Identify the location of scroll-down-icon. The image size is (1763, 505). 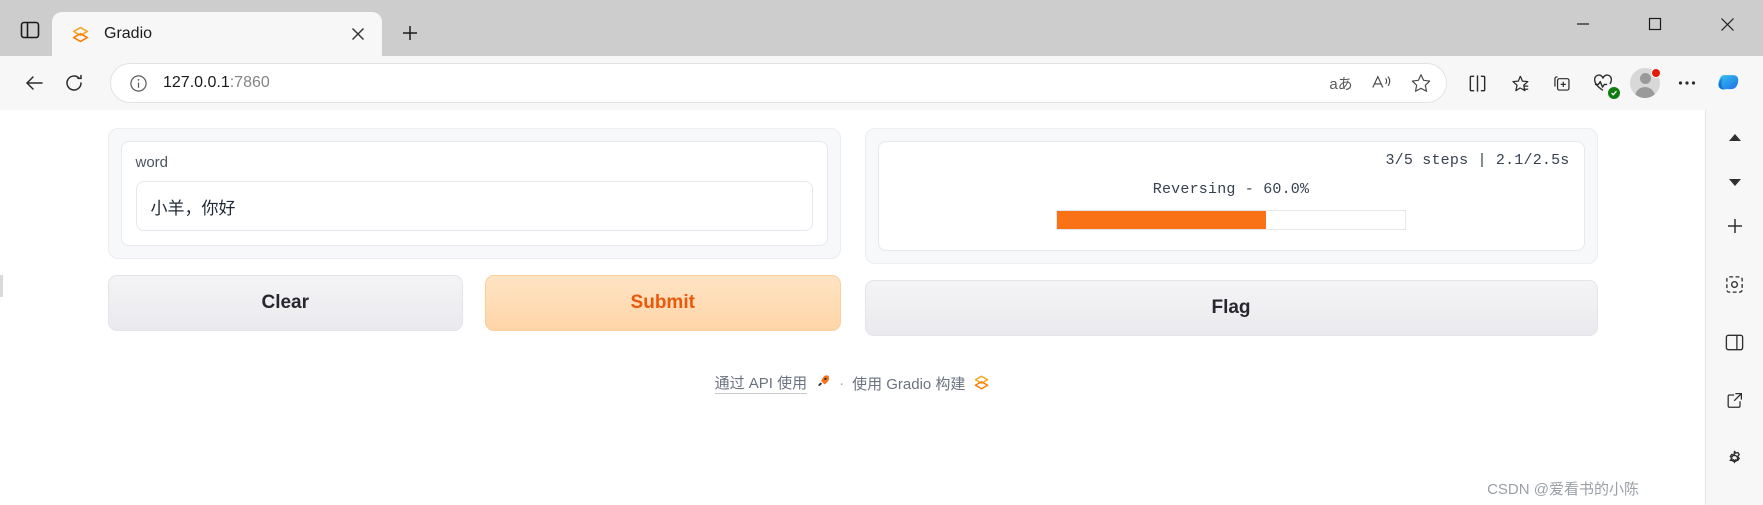
(1735, 182).